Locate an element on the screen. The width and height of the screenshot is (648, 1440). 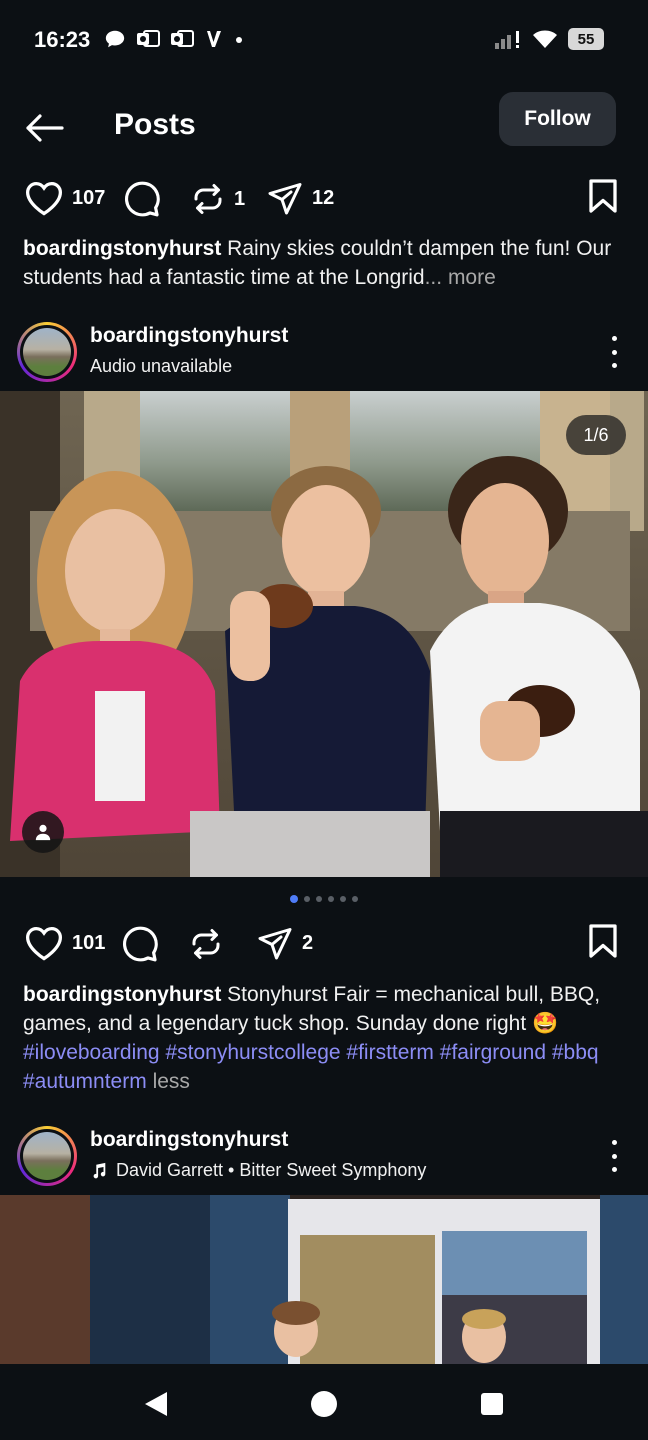
hashtag: #bbq is located at coordinates (575, 1052).